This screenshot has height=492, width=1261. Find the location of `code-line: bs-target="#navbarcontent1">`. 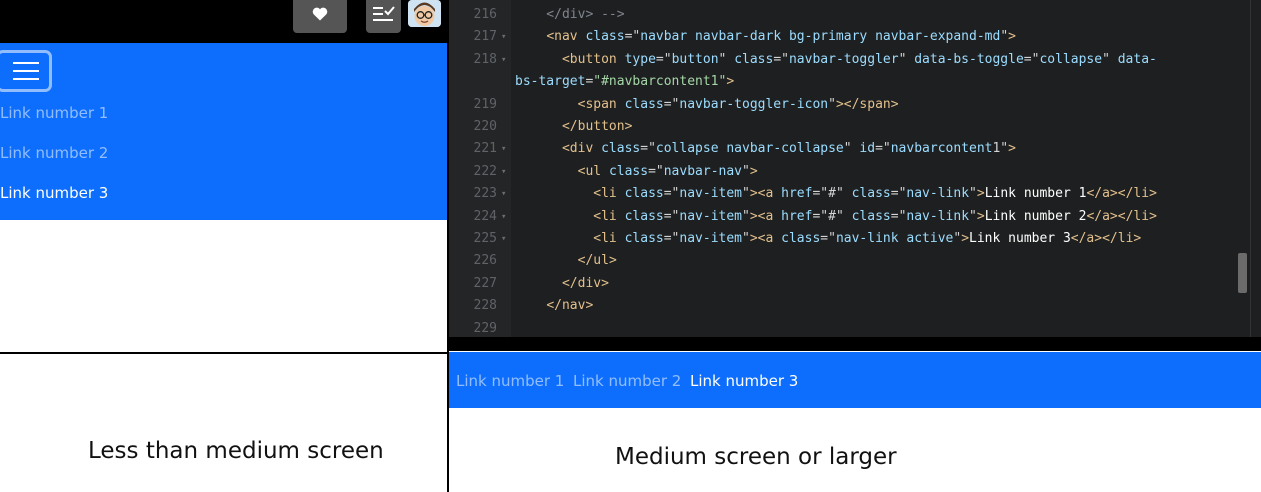

code-line: bs-target="#navbarcontent1"> is located at coordinates (849, 82).